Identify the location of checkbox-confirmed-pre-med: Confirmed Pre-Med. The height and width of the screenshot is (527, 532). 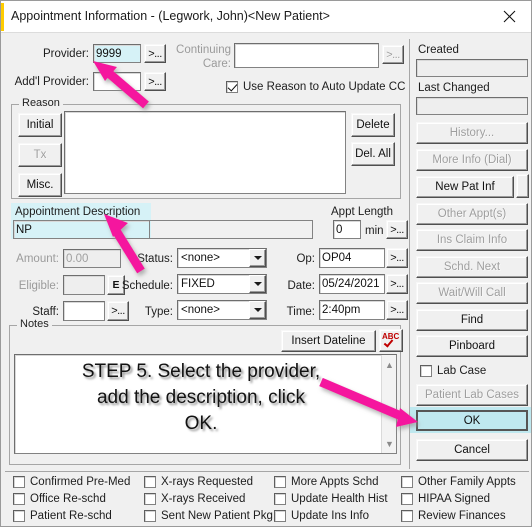
(71, 482).